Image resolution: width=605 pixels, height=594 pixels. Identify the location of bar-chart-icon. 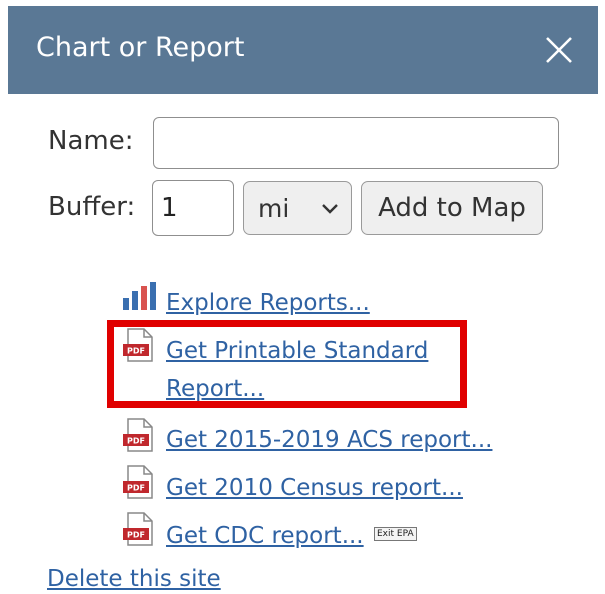
(139, 296).